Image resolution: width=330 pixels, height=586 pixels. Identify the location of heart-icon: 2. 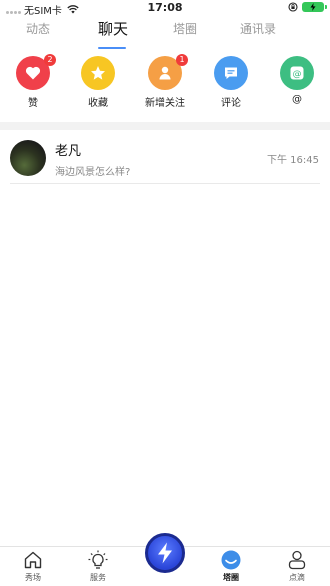
(36, 72).